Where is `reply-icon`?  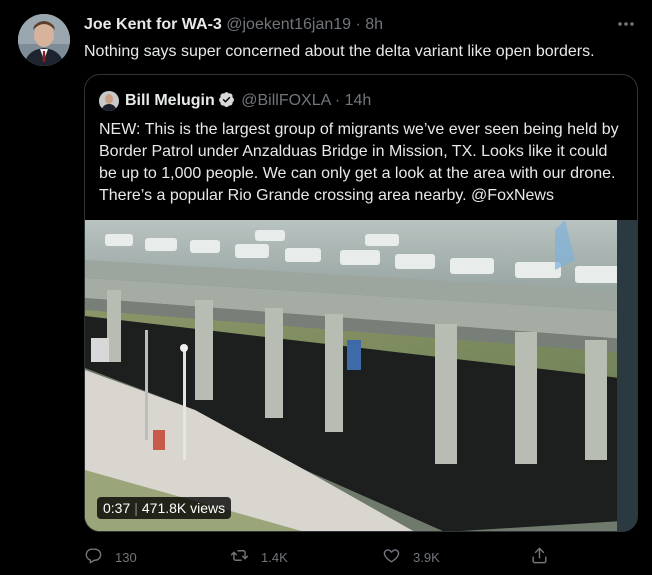 reply-icon is located at coordinates (93, 557).